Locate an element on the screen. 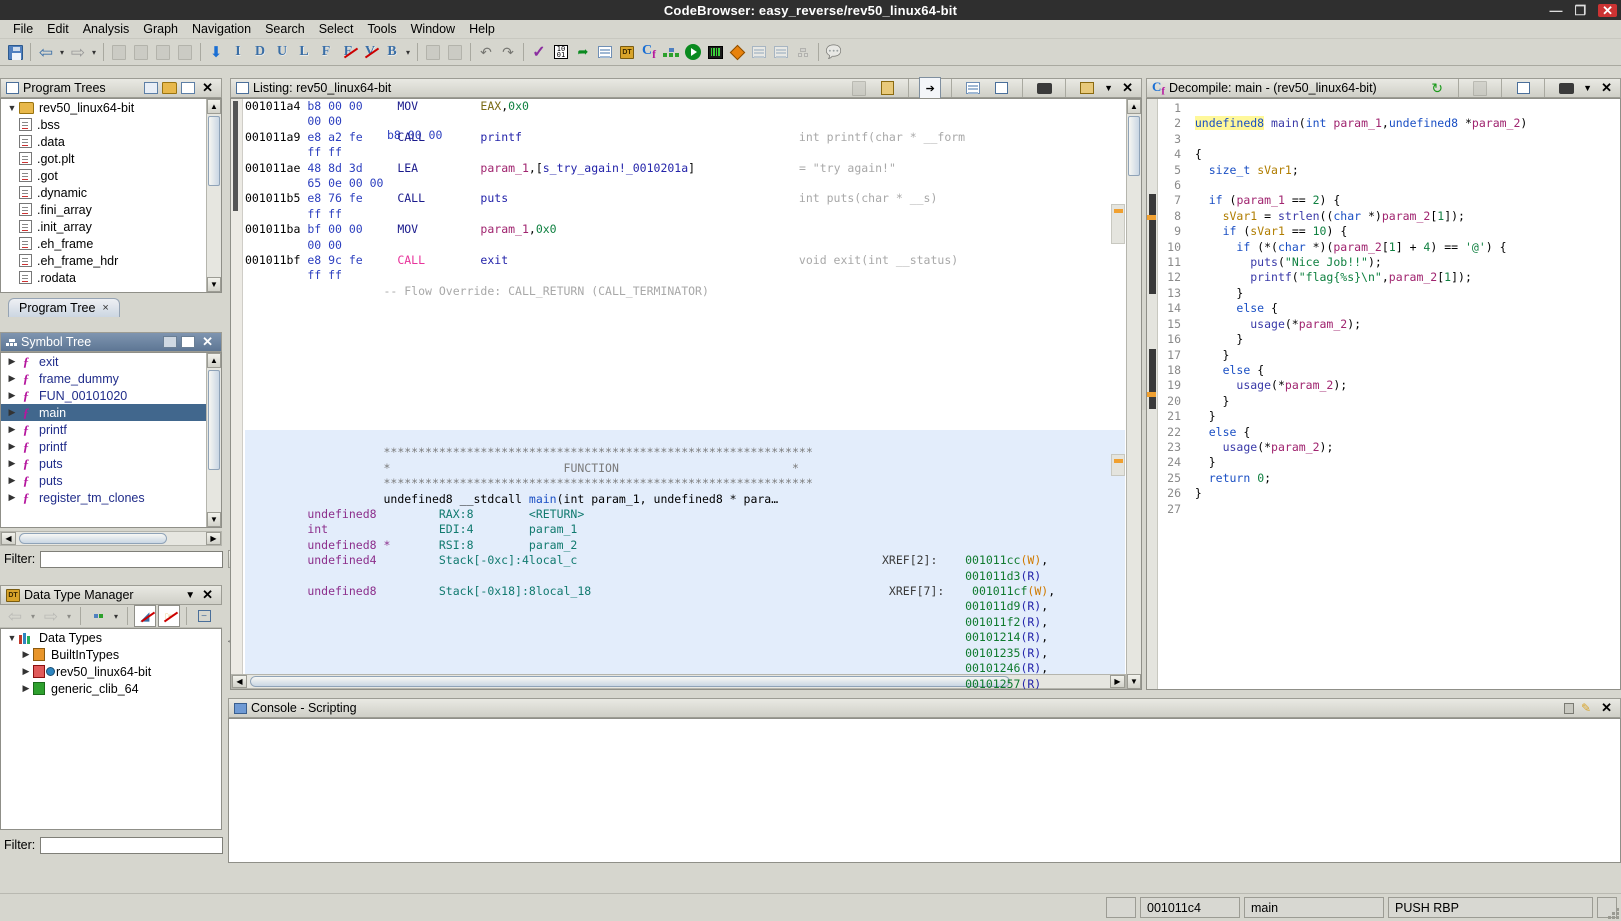 The image size is (1621, 921). symbol-item-frame-dummy: ▶ ƒ frame_dummy is located at coordinates (111, 378).